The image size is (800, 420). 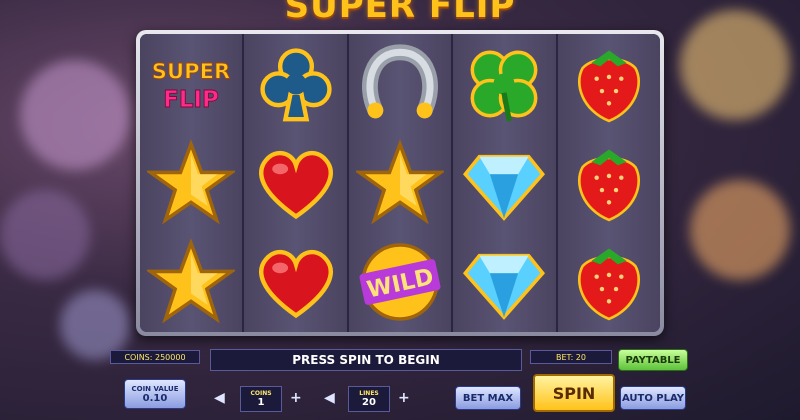 What do you see at coordinates (400, 83) in the screenshot?
I see `horseshoe-icon` at bounding box center [400, 83].